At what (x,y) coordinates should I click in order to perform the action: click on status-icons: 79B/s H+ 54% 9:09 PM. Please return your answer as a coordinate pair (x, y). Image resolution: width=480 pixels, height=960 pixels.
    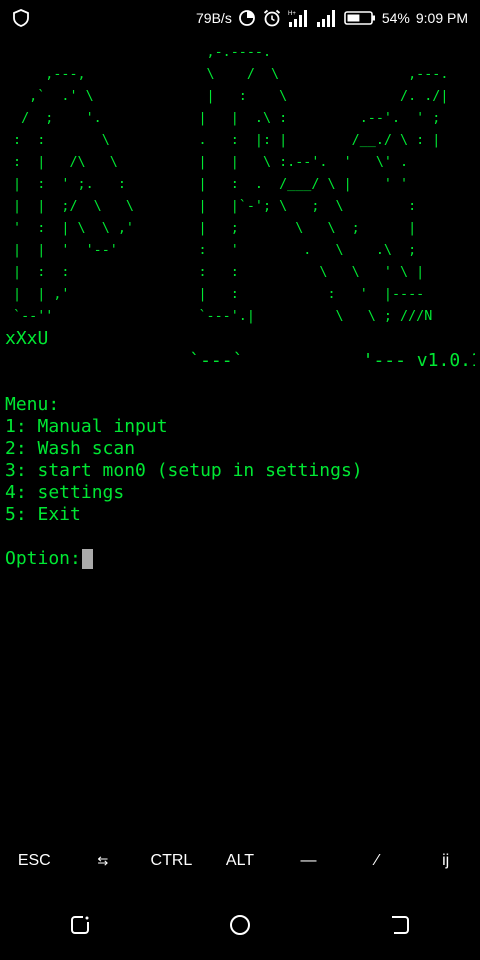
    Looking at the image, I should click on (332, 18).